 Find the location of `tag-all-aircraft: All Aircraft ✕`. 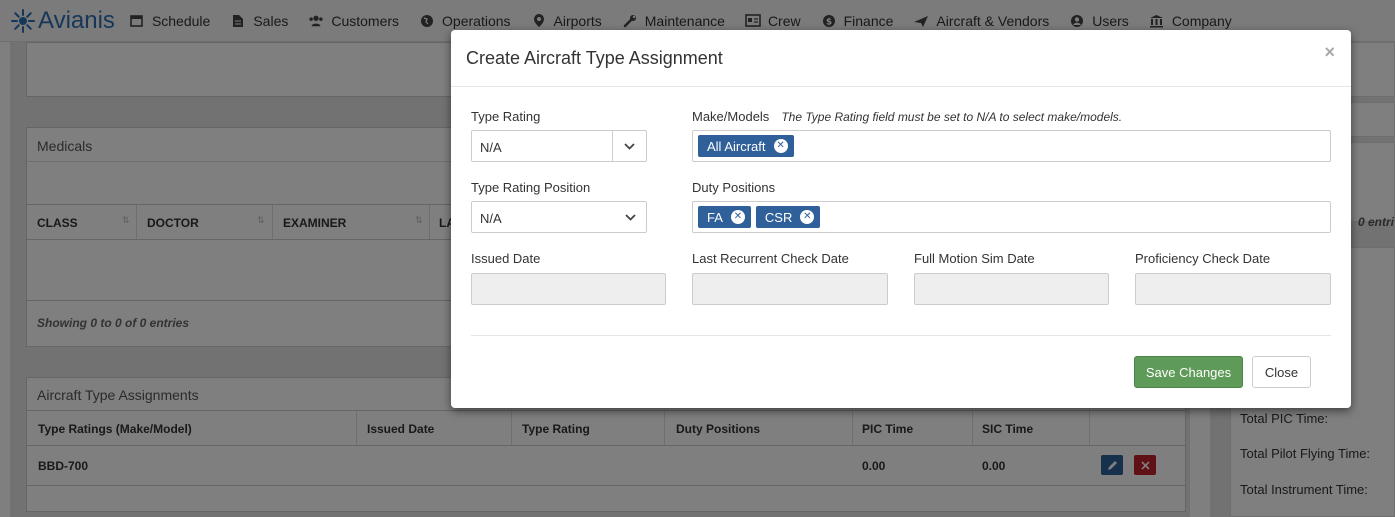

tag-all-aircraft: All Aircraft ✕ is located at coordinates (746, 146).